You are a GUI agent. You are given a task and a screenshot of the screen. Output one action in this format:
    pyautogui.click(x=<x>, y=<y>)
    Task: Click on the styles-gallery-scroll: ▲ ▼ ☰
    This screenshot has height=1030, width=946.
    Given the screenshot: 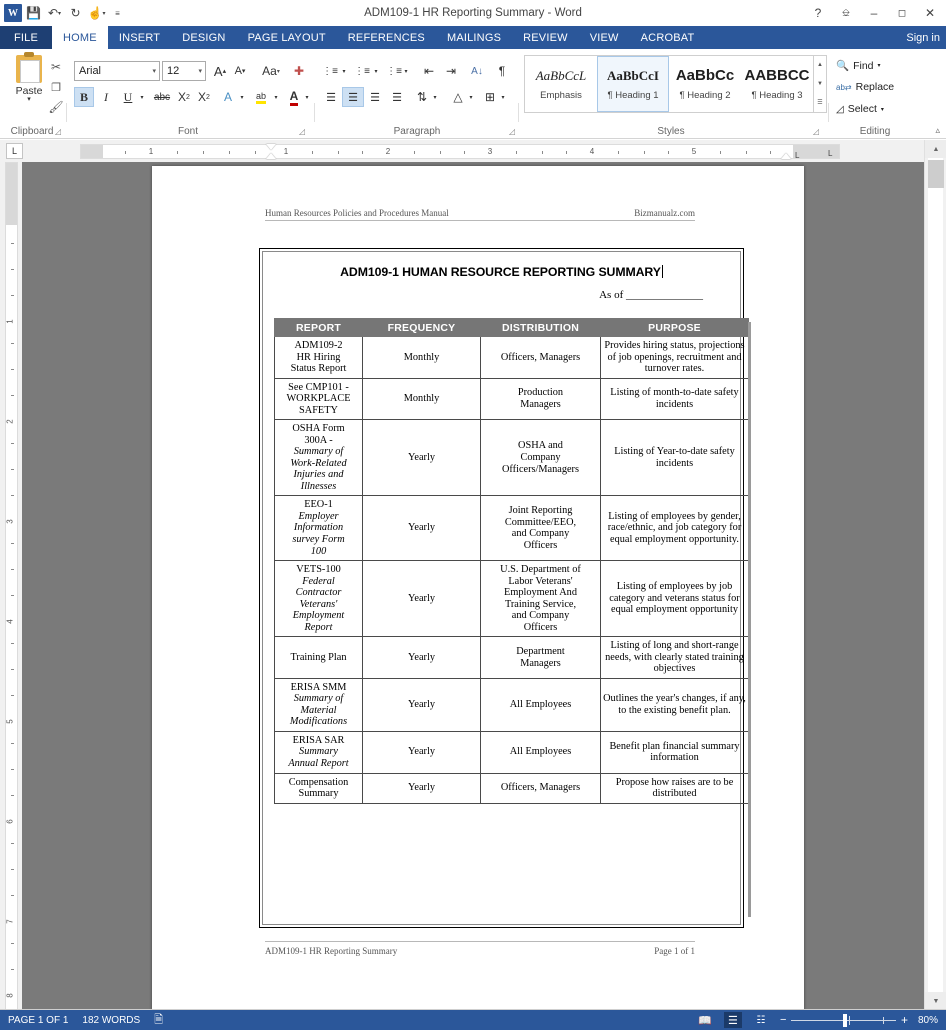 What is the action you would take?
    pyautogui.click(x=820, y=84)
    